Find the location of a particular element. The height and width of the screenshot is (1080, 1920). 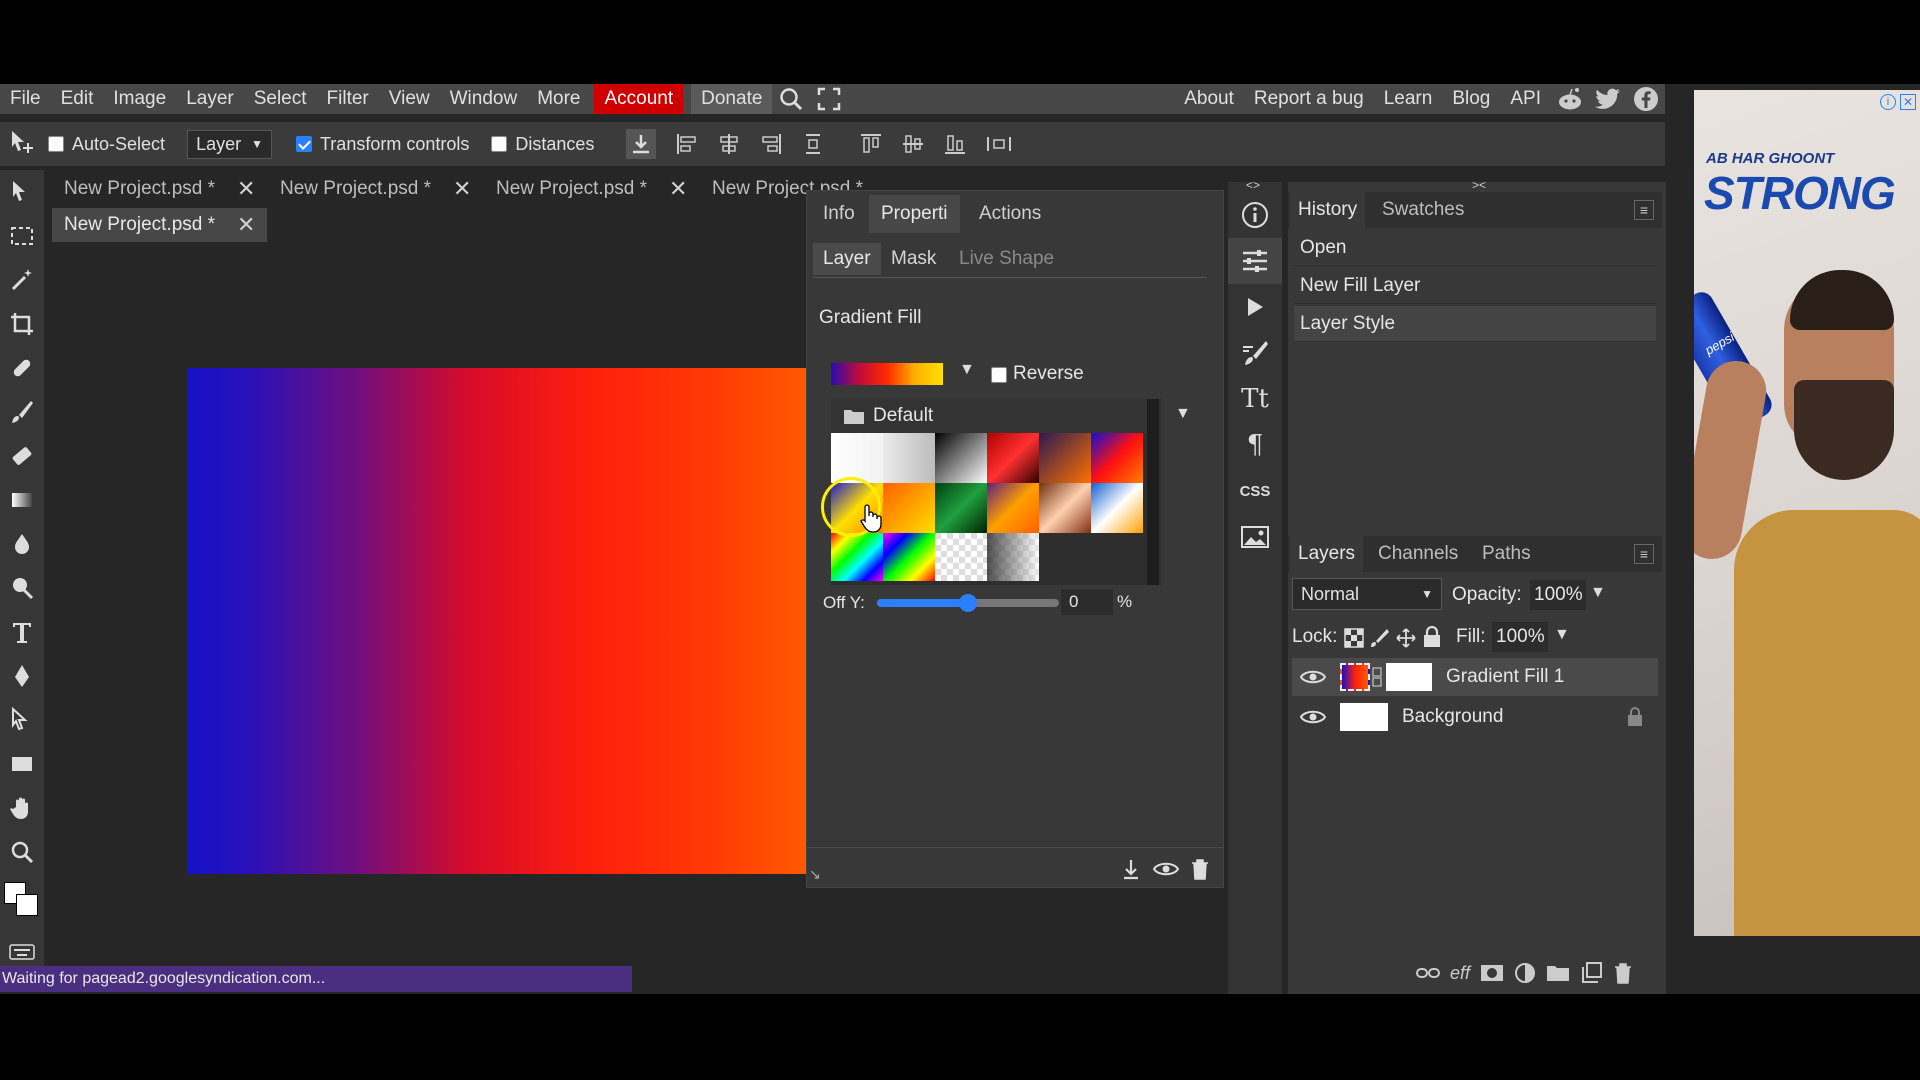

align-middle-icon is located at coordinates (913, 144).